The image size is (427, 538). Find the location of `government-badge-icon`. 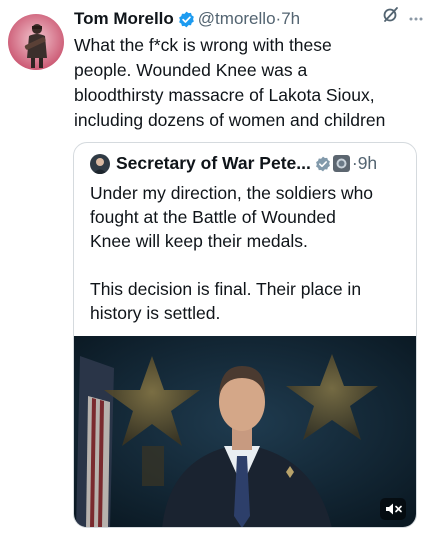

government-badge-icon is located at coordinates (341, 163).